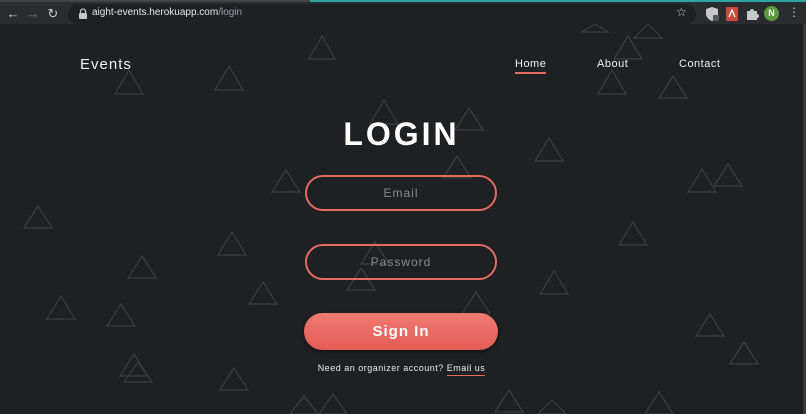  What do you see at coordinates (558, 1) in the screenshot?
I see `tab-indicator` at bounding box center [558, 1].